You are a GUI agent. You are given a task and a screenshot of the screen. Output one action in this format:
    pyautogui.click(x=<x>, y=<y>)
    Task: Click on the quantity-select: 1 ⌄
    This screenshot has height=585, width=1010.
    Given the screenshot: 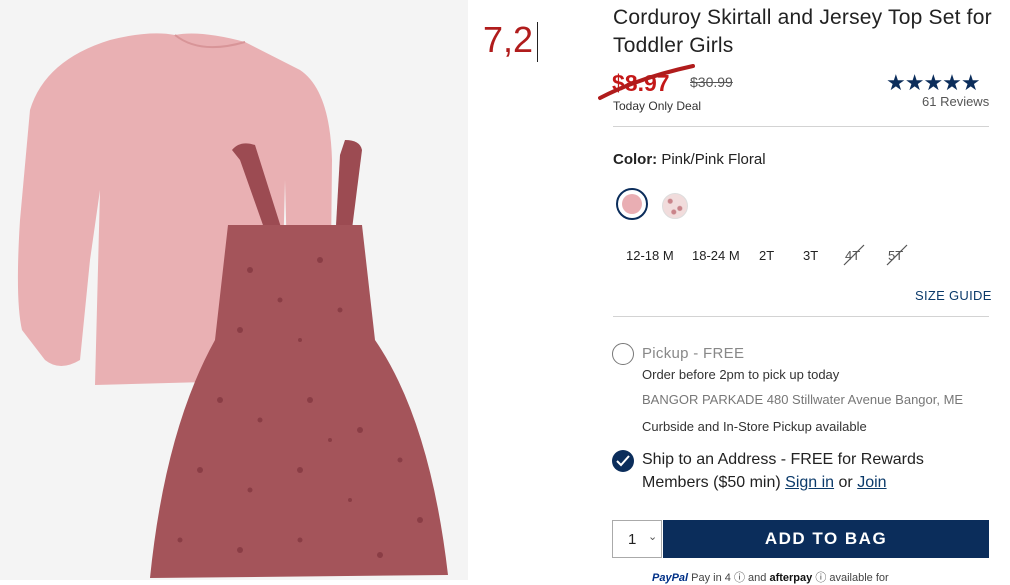 What is the action you would take?
    pyautogui.click(x=637, y=539)
    